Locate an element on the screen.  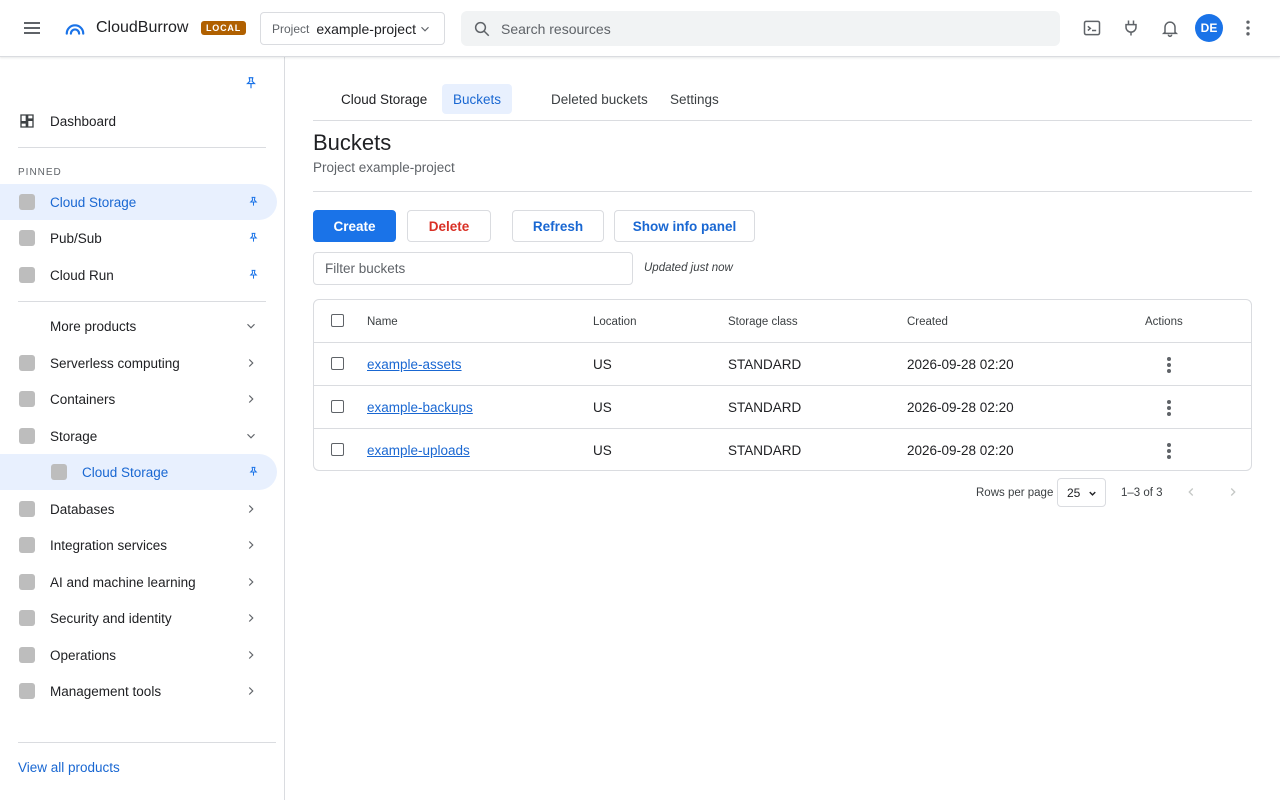
sidebar-item-security-identity: Security and identity is located at coordinates (138, 618).